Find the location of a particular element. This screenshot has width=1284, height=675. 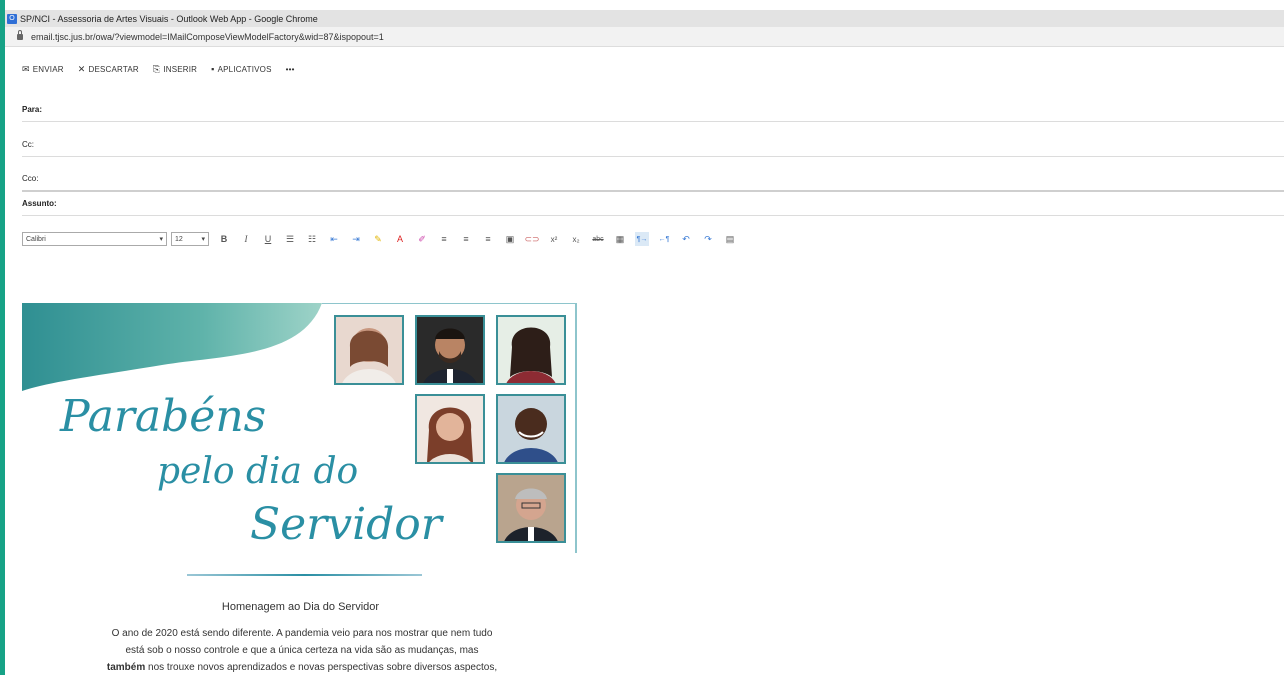

send-icon: ✉ is located at coordinates (26, 68).